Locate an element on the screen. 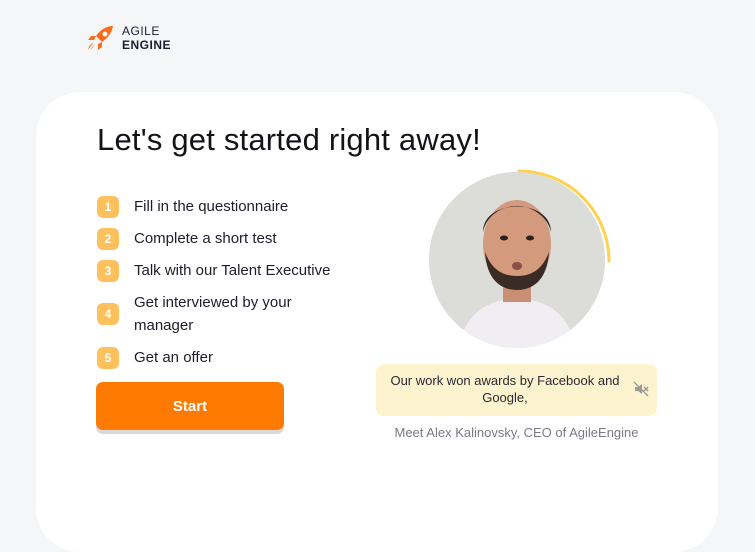 This screenshot has height=552, width=755. logo-wordmark: AGILE ENGINE is located at coordinates (146, 38).